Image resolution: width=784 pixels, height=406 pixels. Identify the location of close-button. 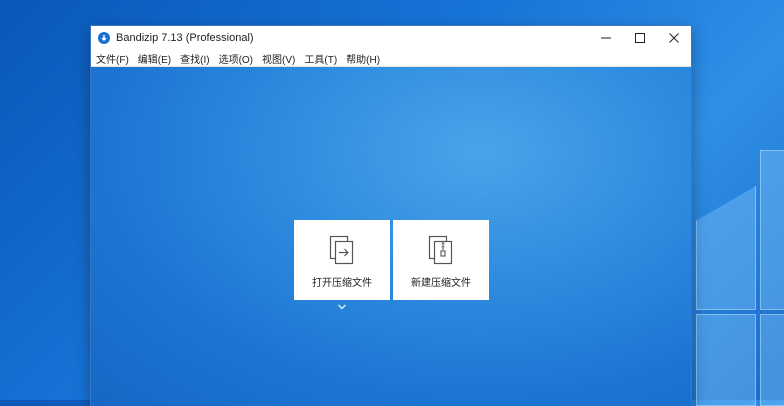
(674, 38).